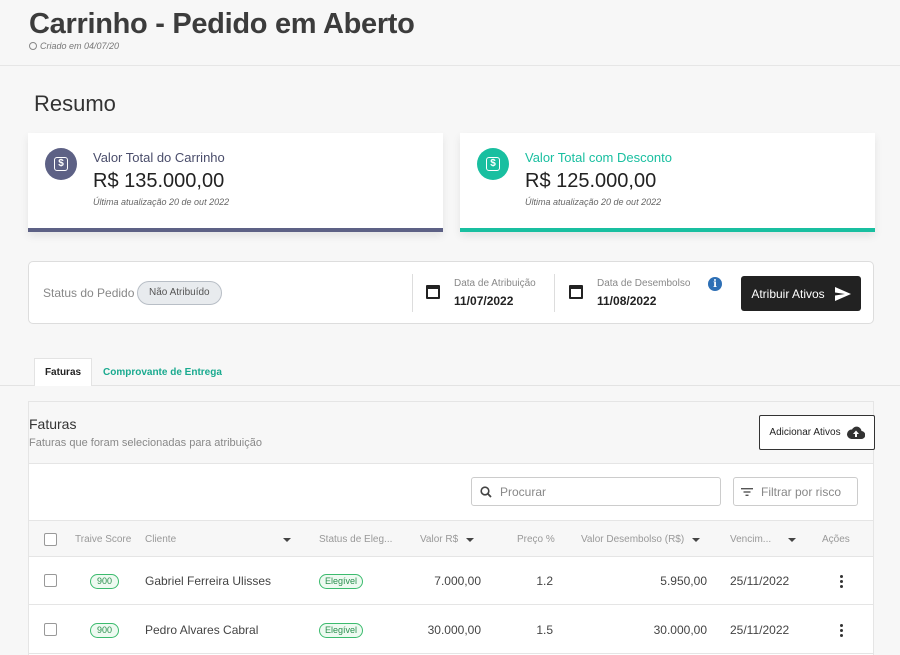  What do you see at coordinates (162, 372) in the screenshot?
I see `tab-comprovante-entrega: Comprovante de Entrega` at bounding box center [162, 372].